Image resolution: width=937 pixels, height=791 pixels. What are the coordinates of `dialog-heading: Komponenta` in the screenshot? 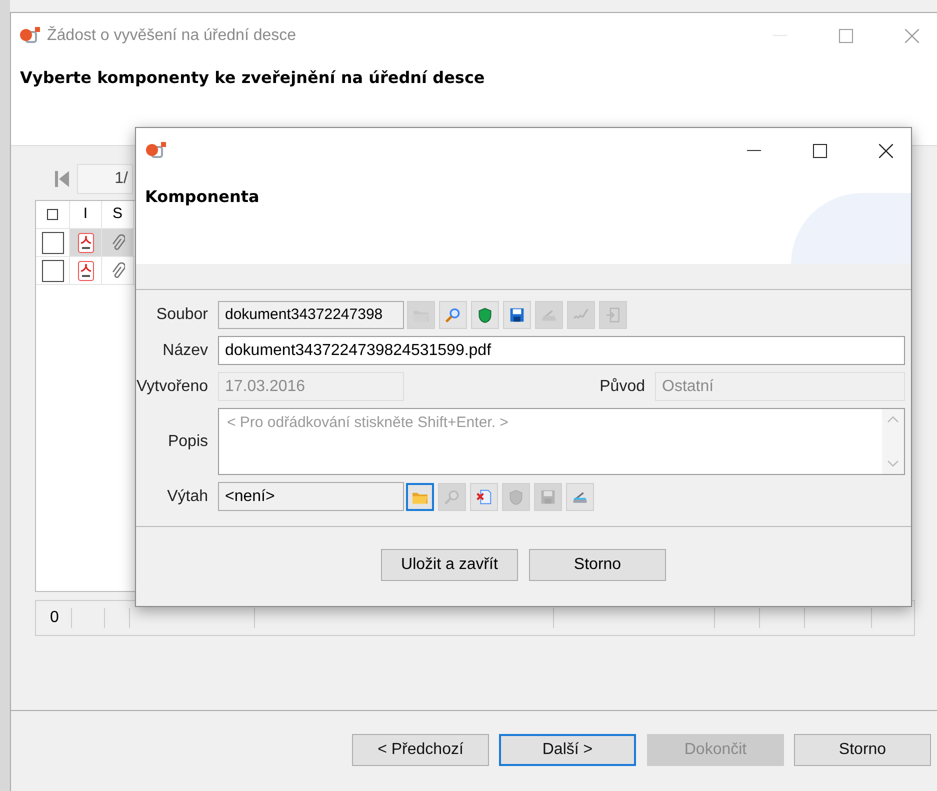 It's located at (202, 196).